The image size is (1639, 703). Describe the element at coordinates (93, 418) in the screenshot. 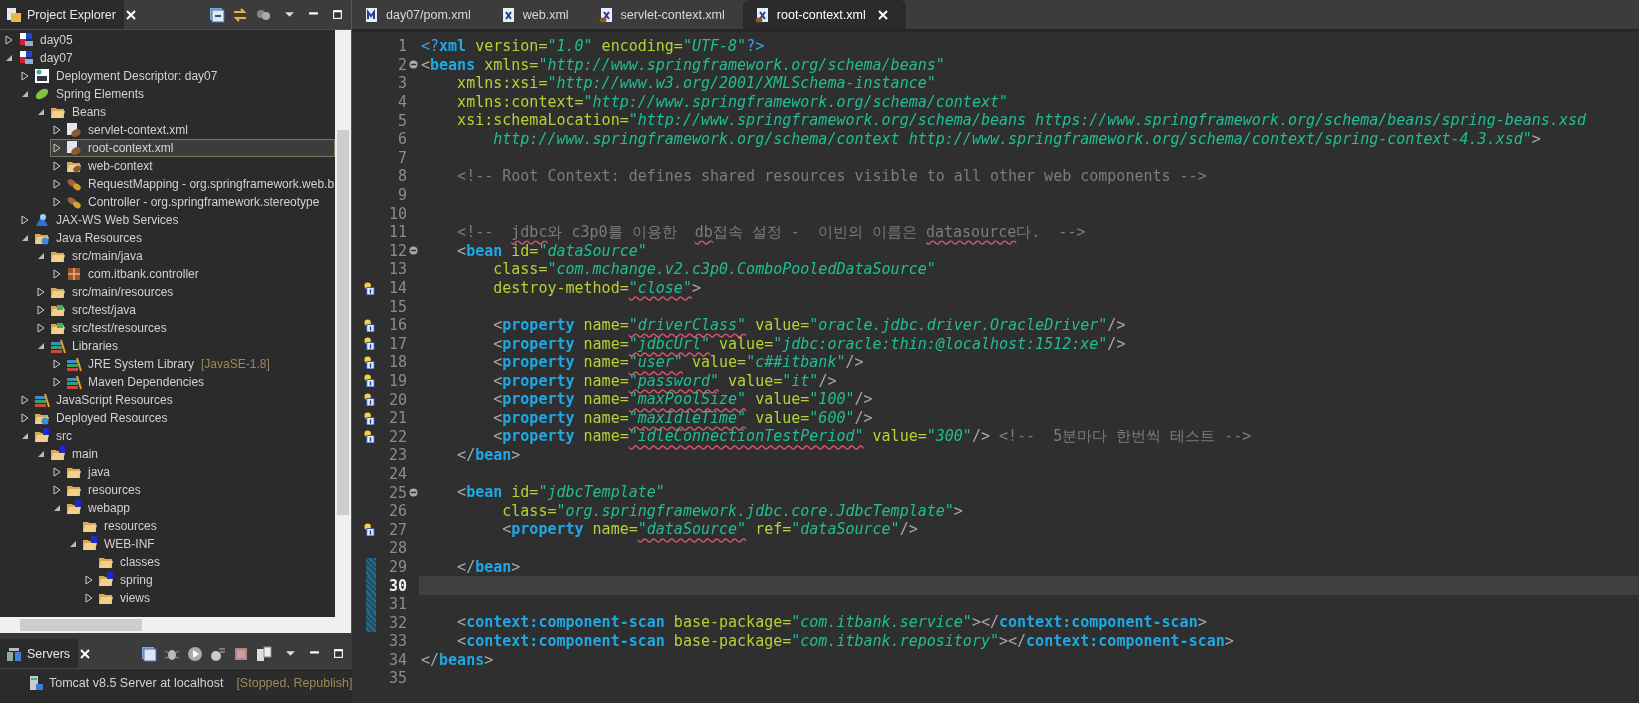

I see `tree-item: Deployed Resources` at that location.